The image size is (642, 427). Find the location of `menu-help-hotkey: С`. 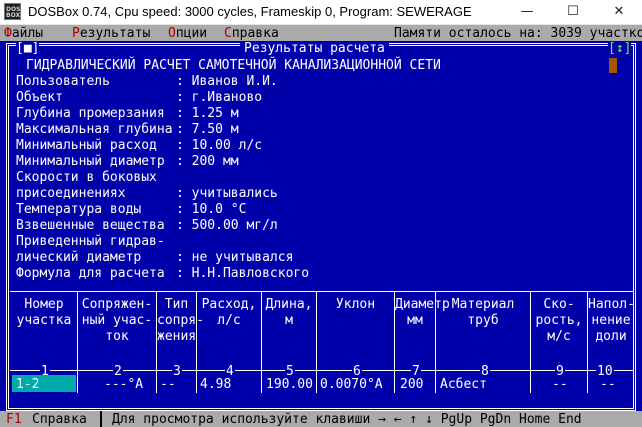

menu-help-hotkey: С is located at coordinates (228, 33).